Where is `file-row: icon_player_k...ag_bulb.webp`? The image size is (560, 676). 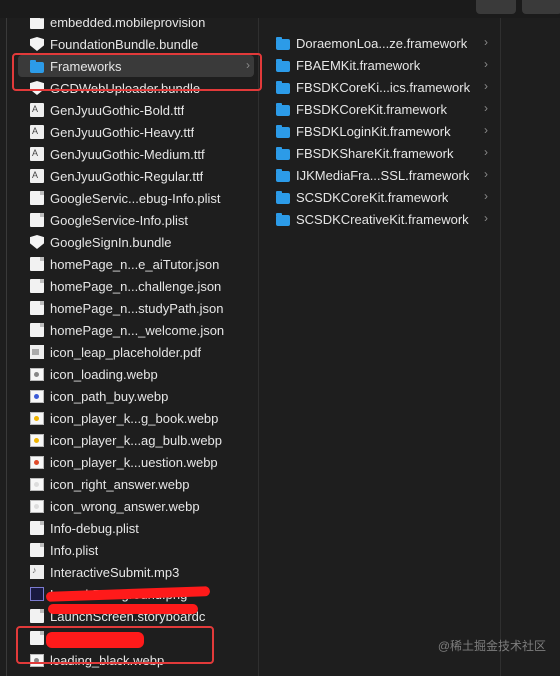
file-row: icon_player_k...ag_bulb.webp is located at coordinates (136, 440).